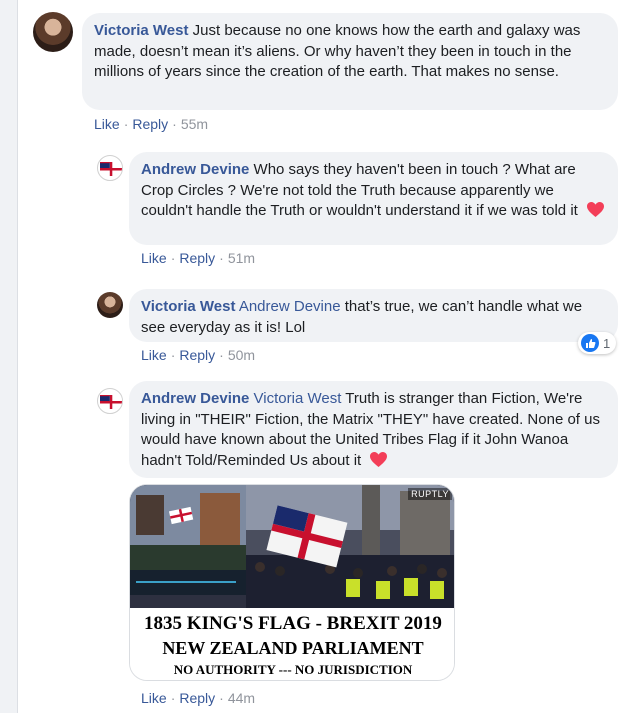  Describe the element at coordinates (293, 669) in the screenshot. I see `caption-line-3: NO AUTHORITY --- NO JURISDICTION` at that location.